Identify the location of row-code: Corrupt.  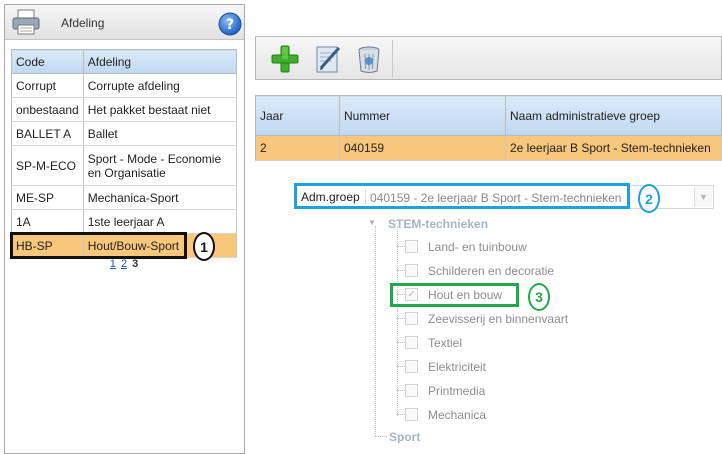
(47, 85).